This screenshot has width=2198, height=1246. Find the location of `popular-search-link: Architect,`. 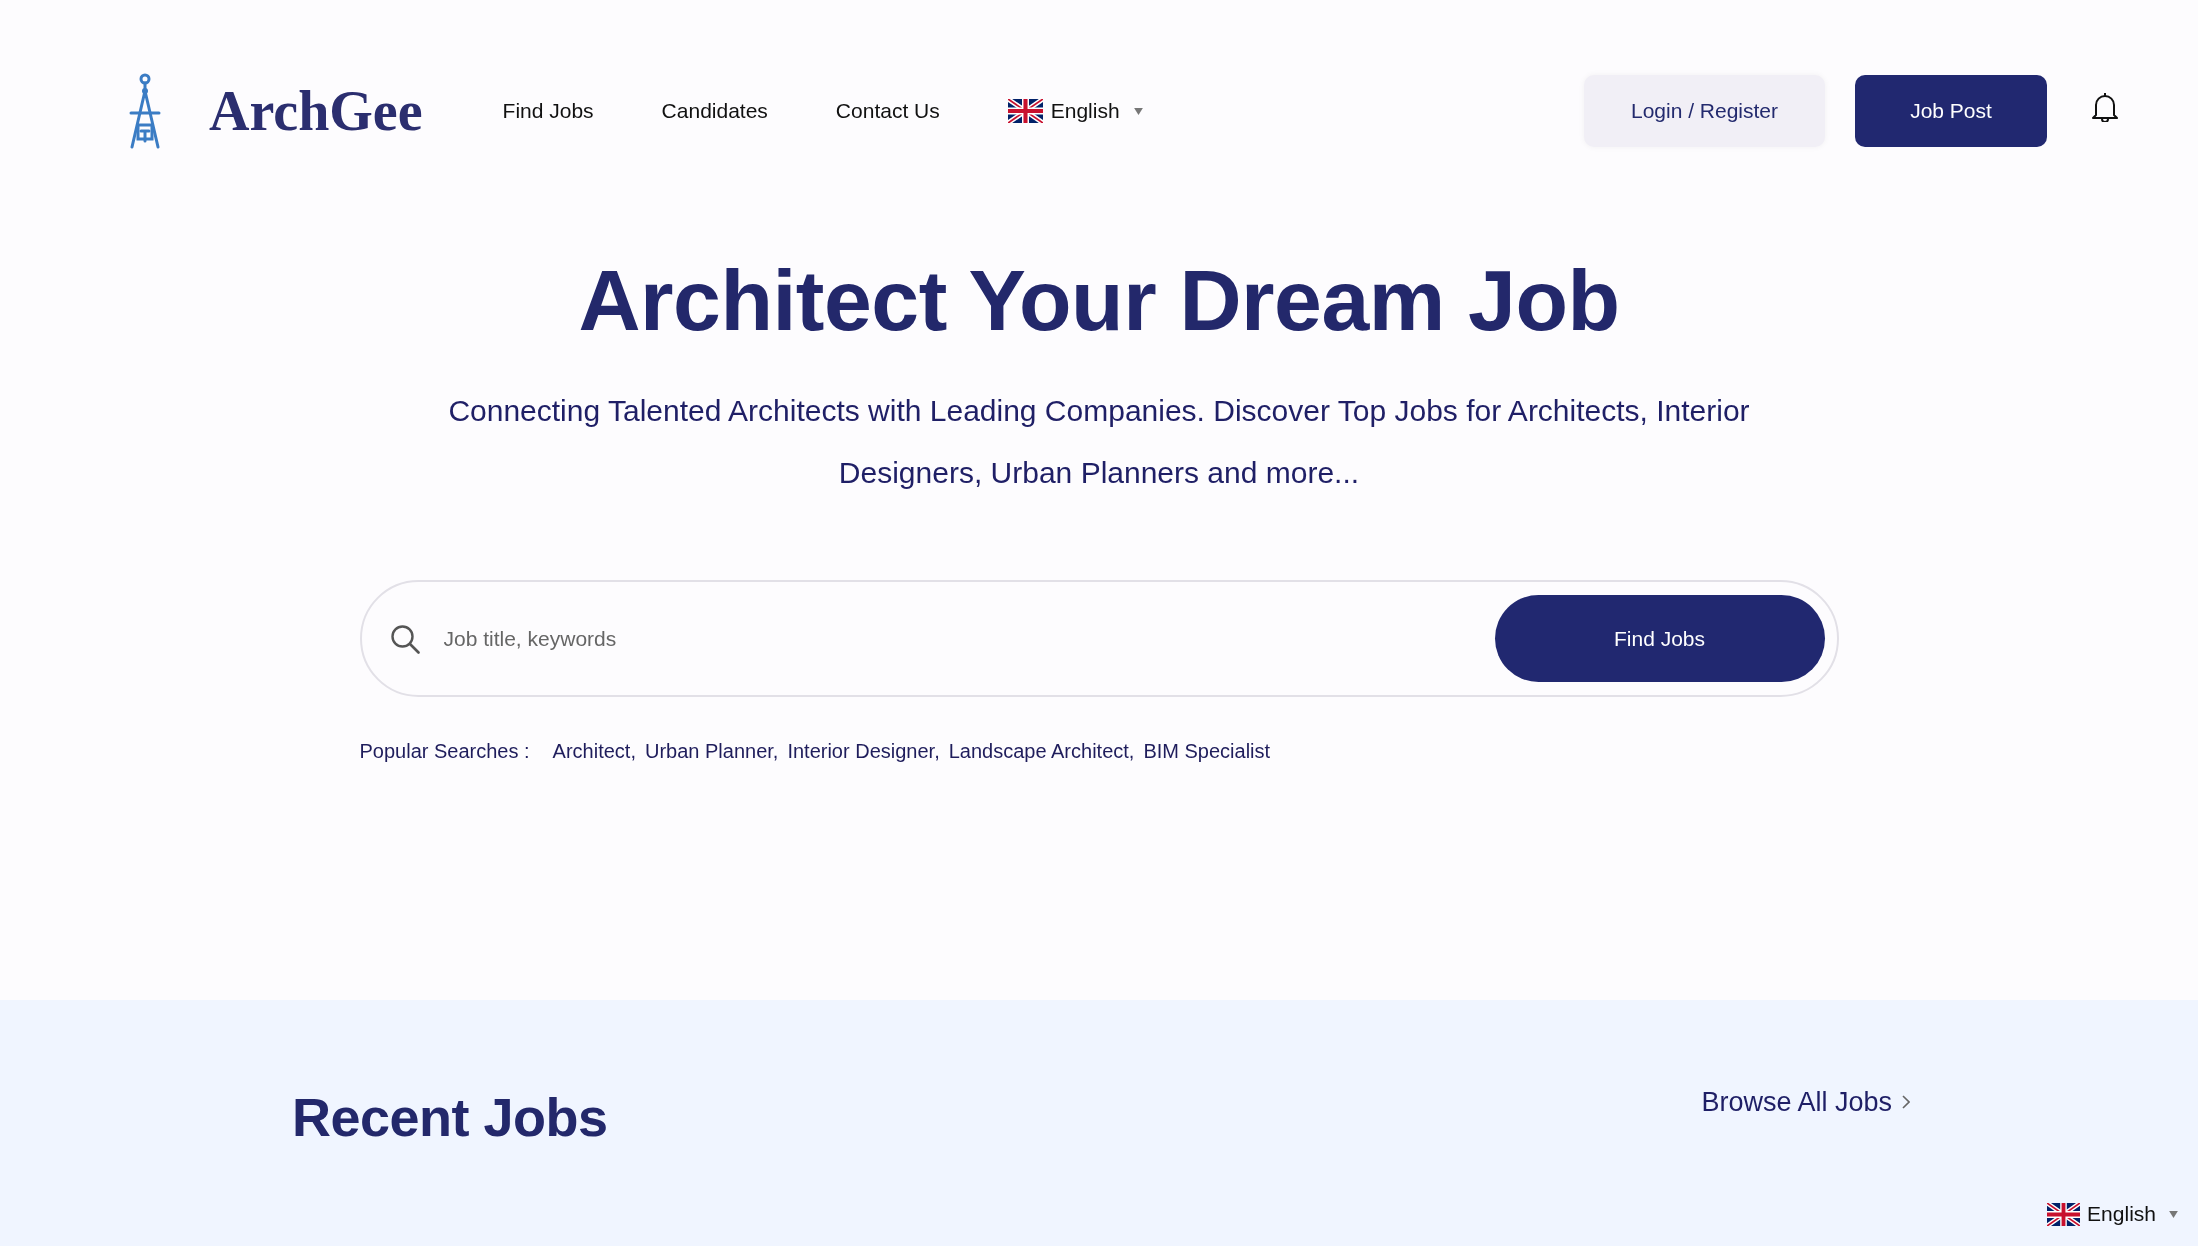

popular-search-link: Architect, is located at coordinates (594, 751).